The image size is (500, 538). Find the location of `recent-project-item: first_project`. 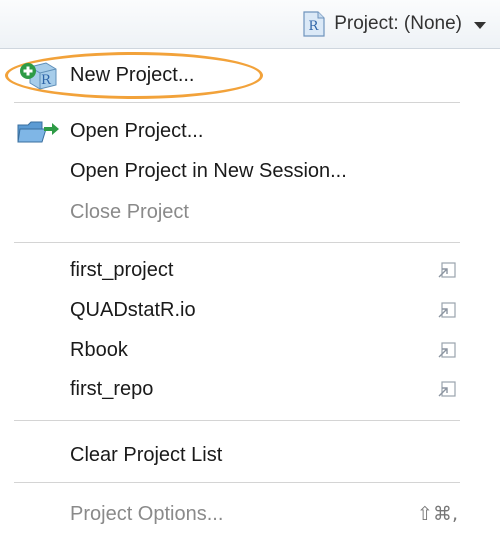

recent-project-item: first_project is located at coordinates (250, 270).